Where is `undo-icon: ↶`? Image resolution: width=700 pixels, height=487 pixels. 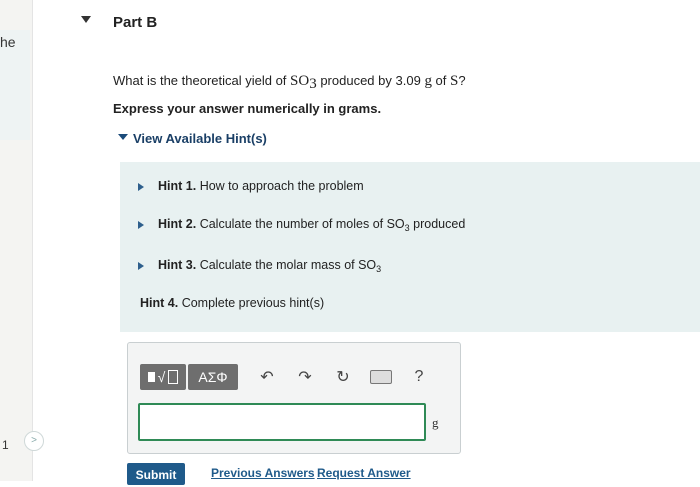
undo-icon: ↶ is located at coordinates (267, 377).